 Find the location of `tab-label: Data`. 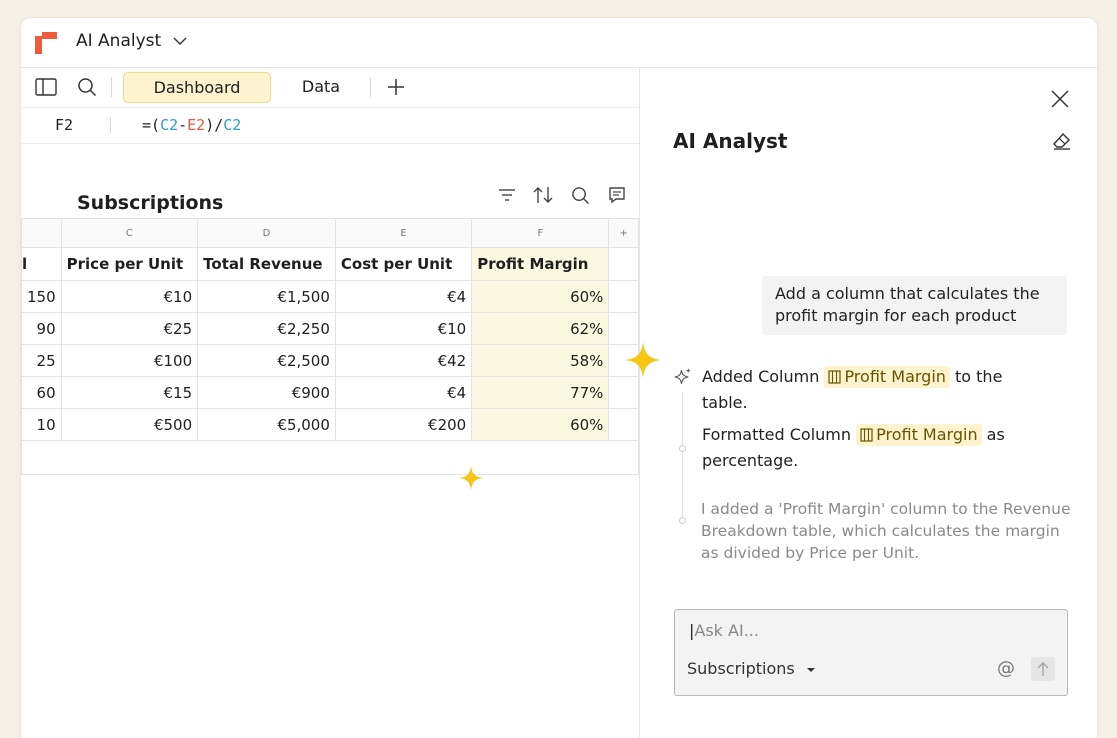

tab-label: Data is located at coordinates (321, 86).